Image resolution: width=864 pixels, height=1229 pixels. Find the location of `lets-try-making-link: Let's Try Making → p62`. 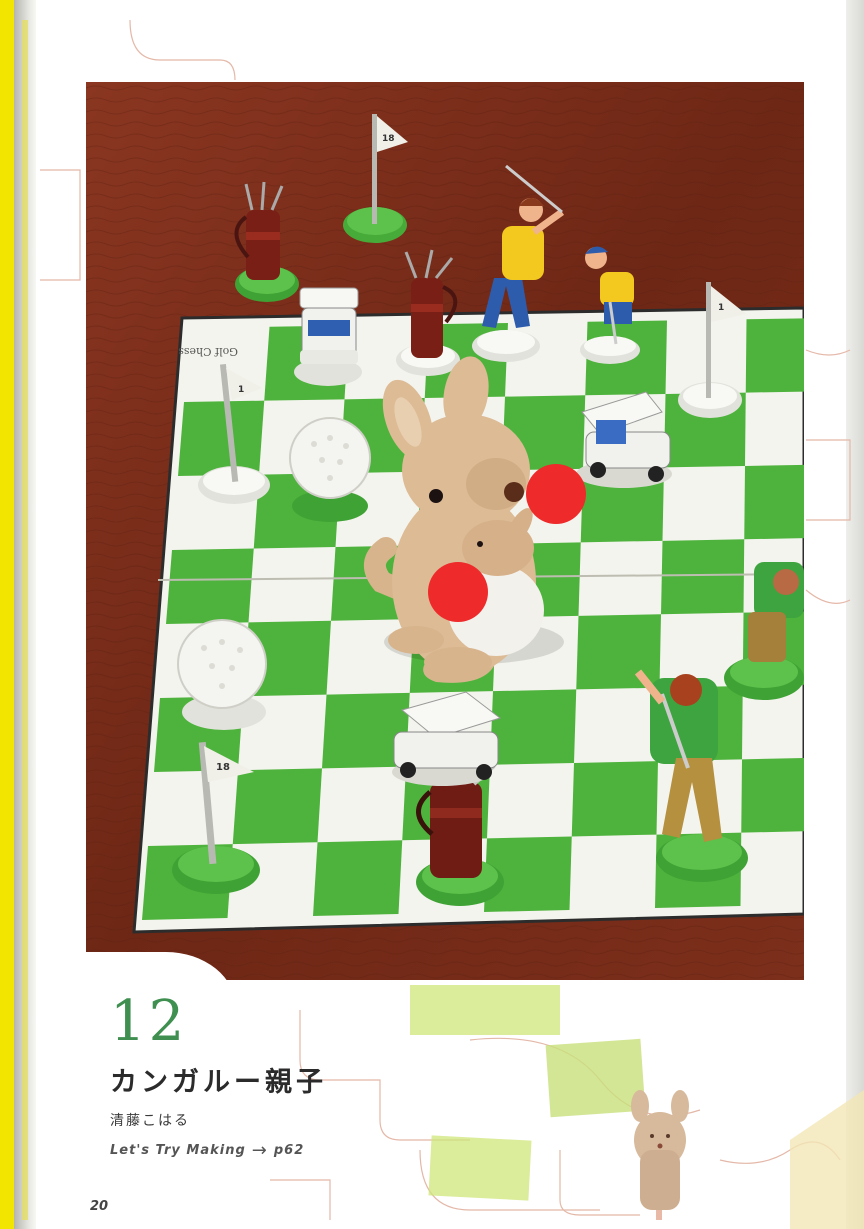

lets-try-making-link: Let's Try Making → p62 is located at coordinates (207, 1150).